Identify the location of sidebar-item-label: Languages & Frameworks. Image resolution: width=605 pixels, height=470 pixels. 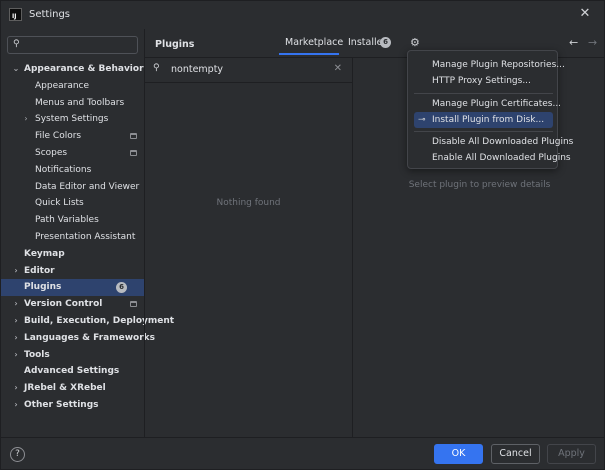
(90, 337).